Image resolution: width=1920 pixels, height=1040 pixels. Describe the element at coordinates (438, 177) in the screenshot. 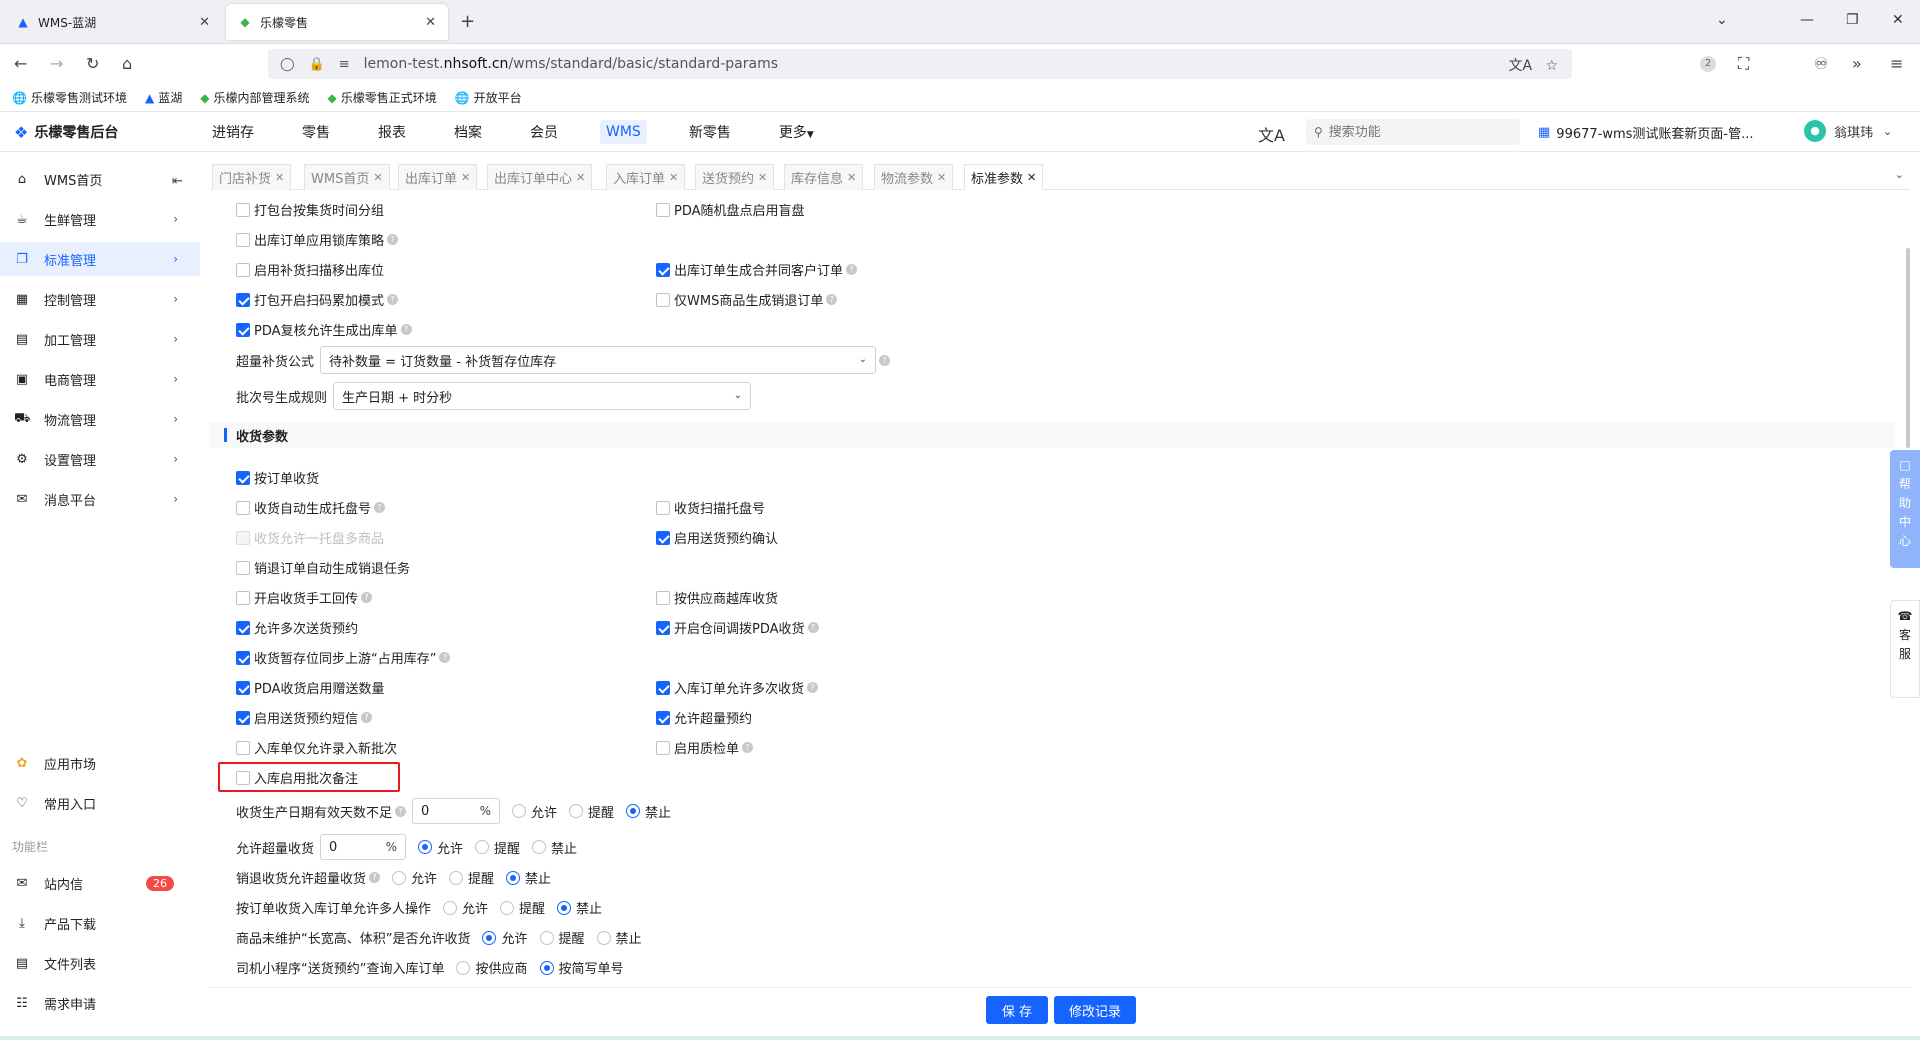

I see `page-tab: 出库订单 ✕` at that location.